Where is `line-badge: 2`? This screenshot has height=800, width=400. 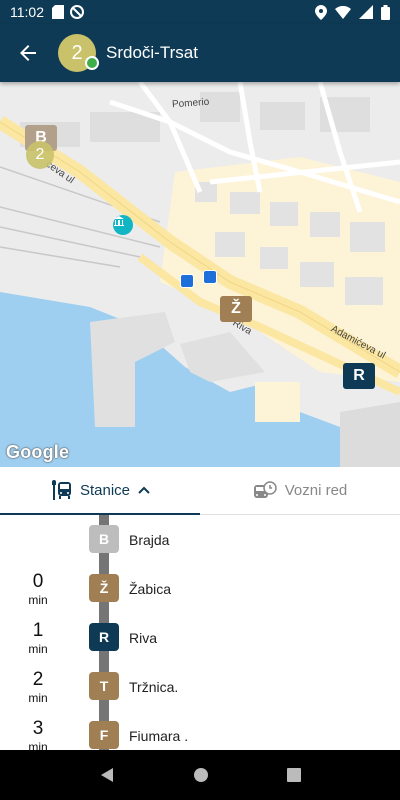
line-badge: 2 is located at coordinates (78, 53).